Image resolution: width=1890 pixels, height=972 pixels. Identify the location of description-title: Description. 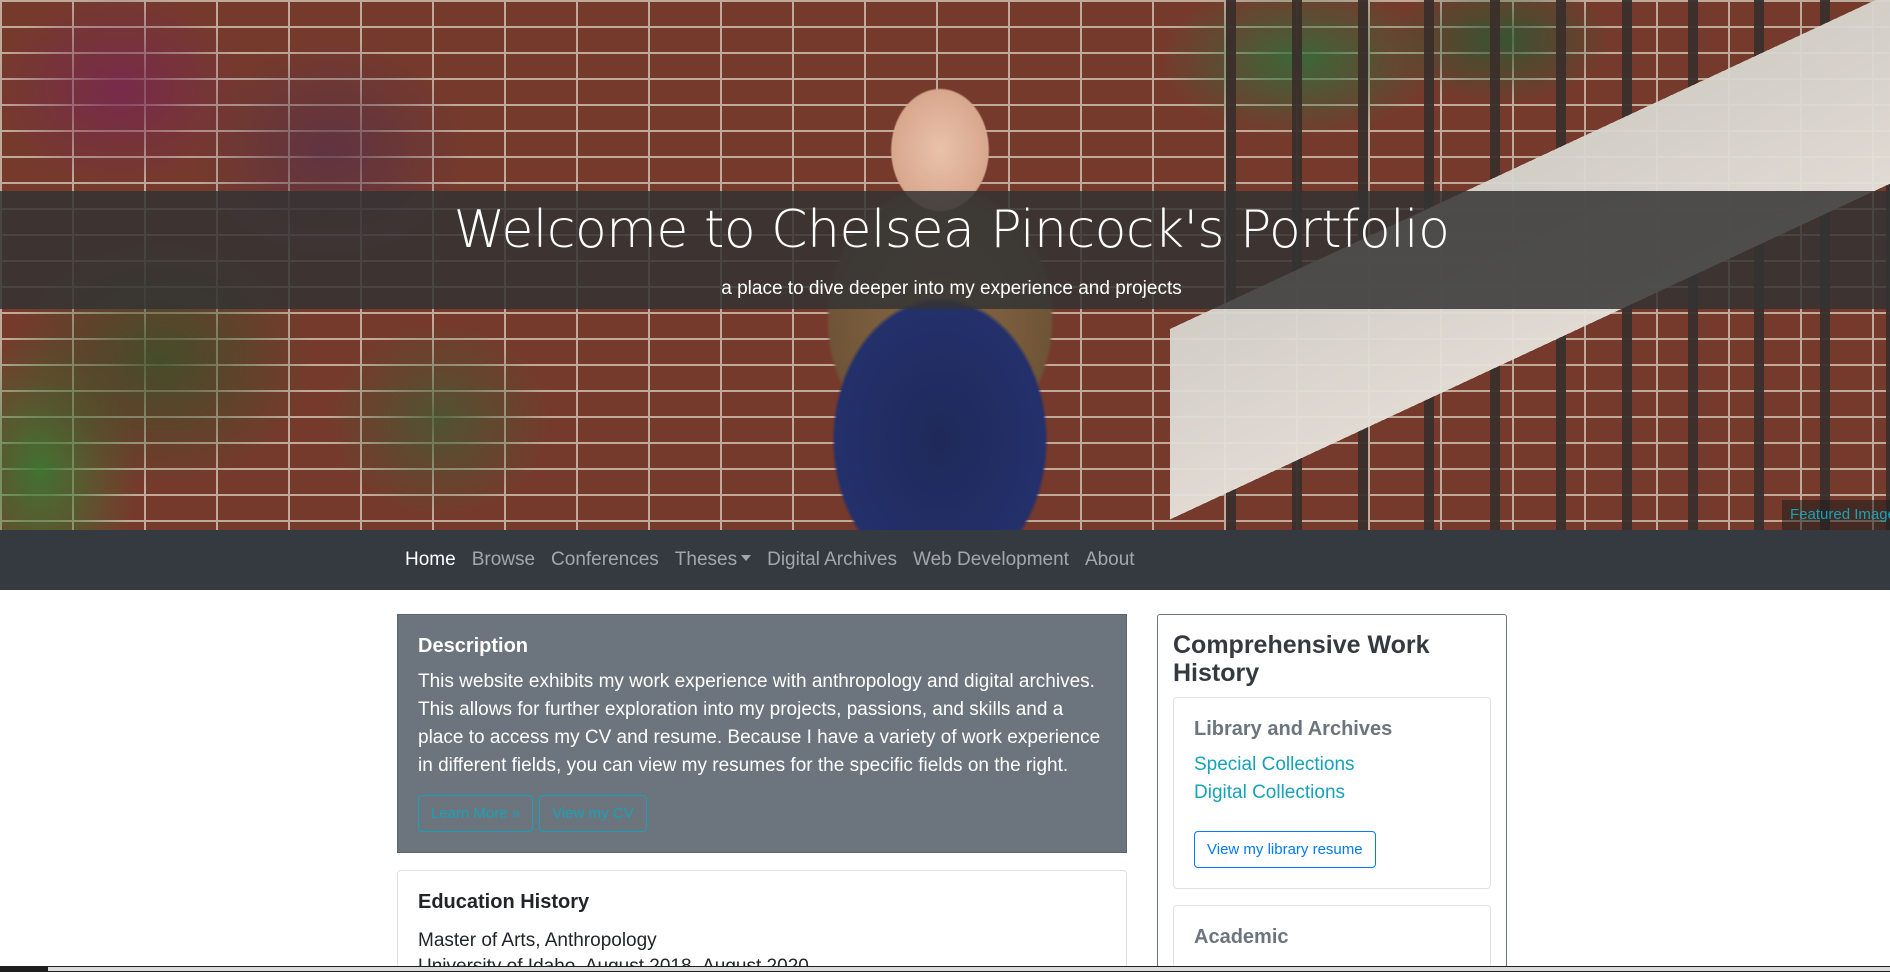
(473, 646).